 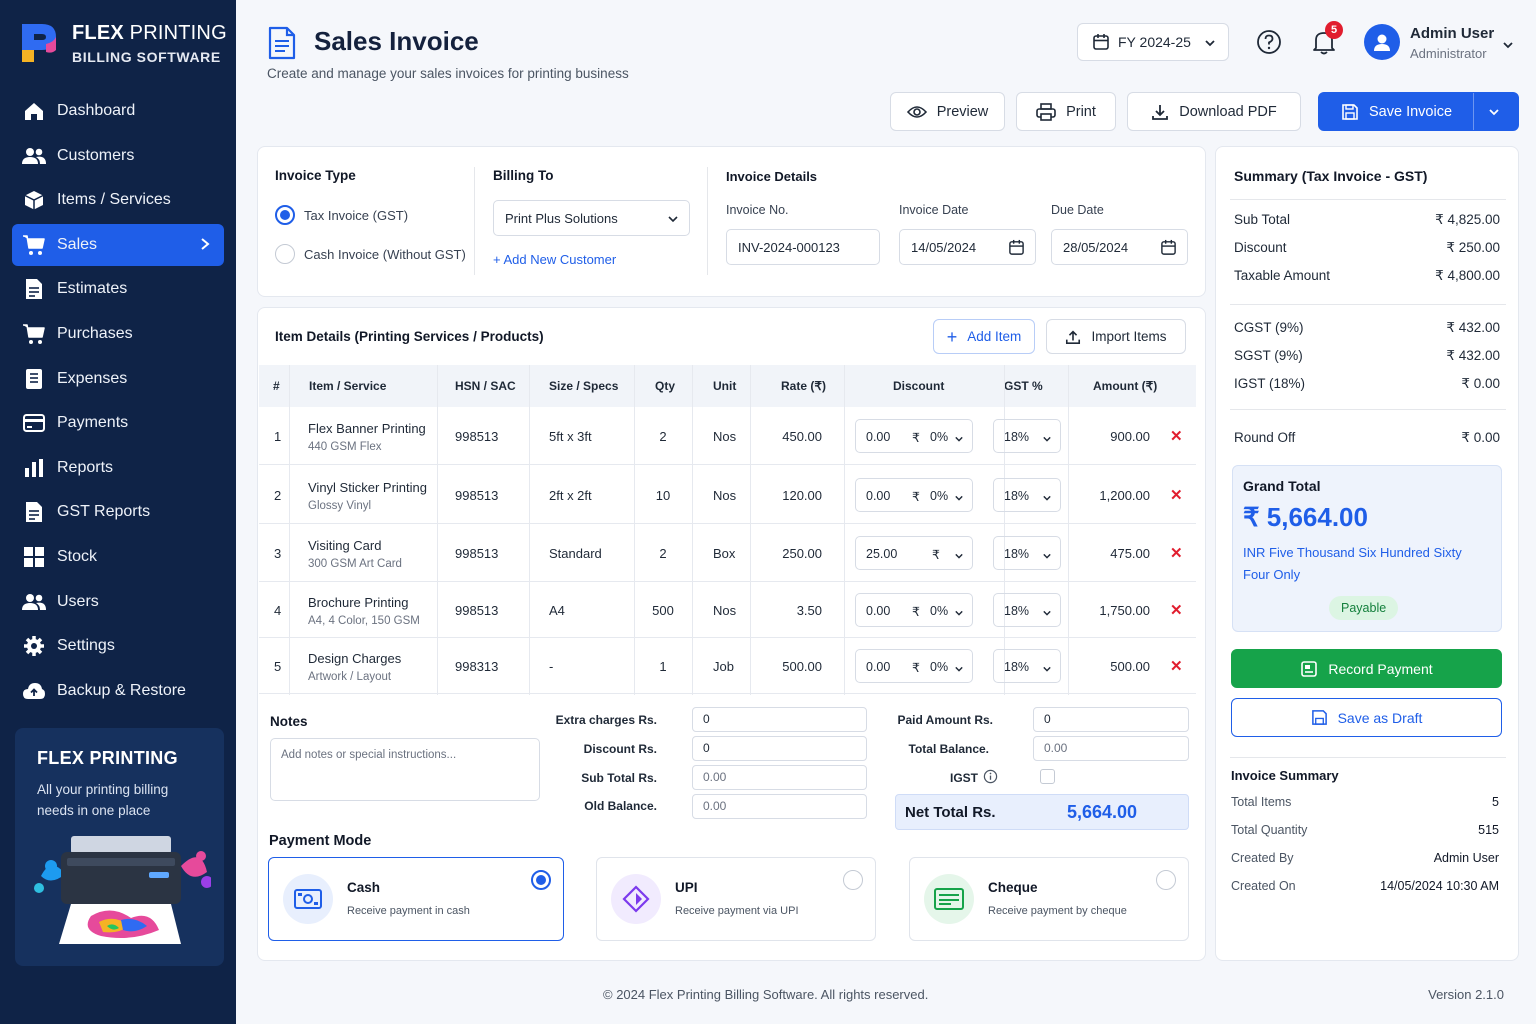 What do you see at coordinates (118, 379) in the screenshot?
I see `sidebar-item-expenses: Expenses` at bounding box center [118, 379].